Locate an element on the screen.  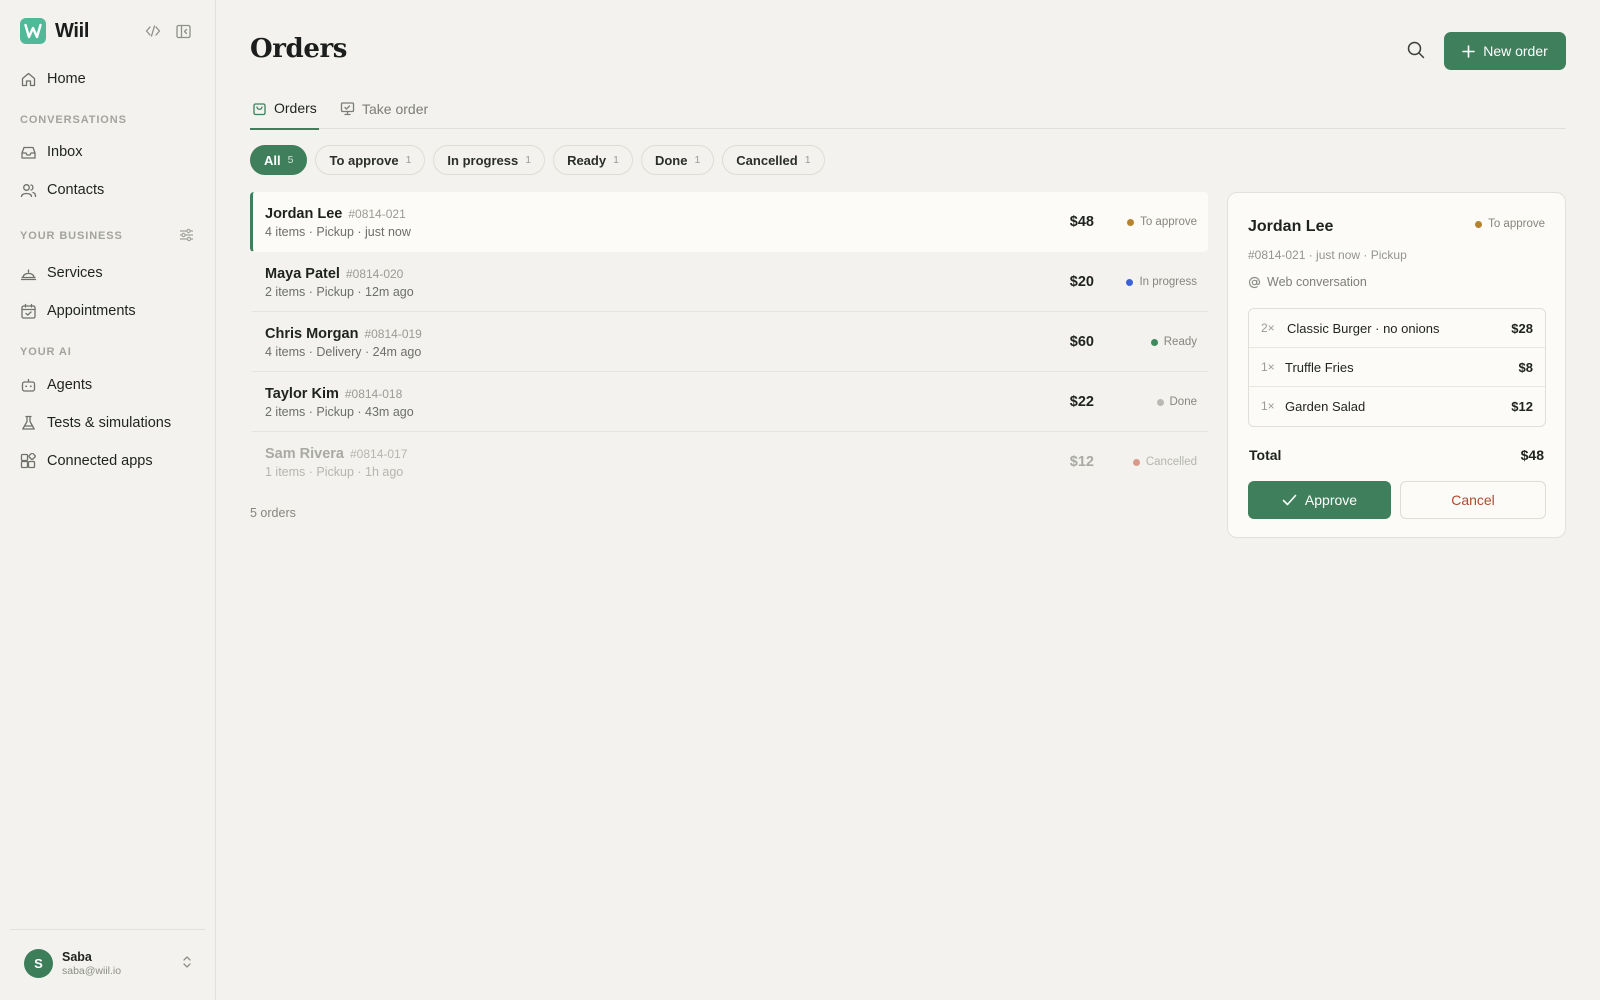
detail-customer-name: Jordan Lee is located at coordinates (1291, 226).